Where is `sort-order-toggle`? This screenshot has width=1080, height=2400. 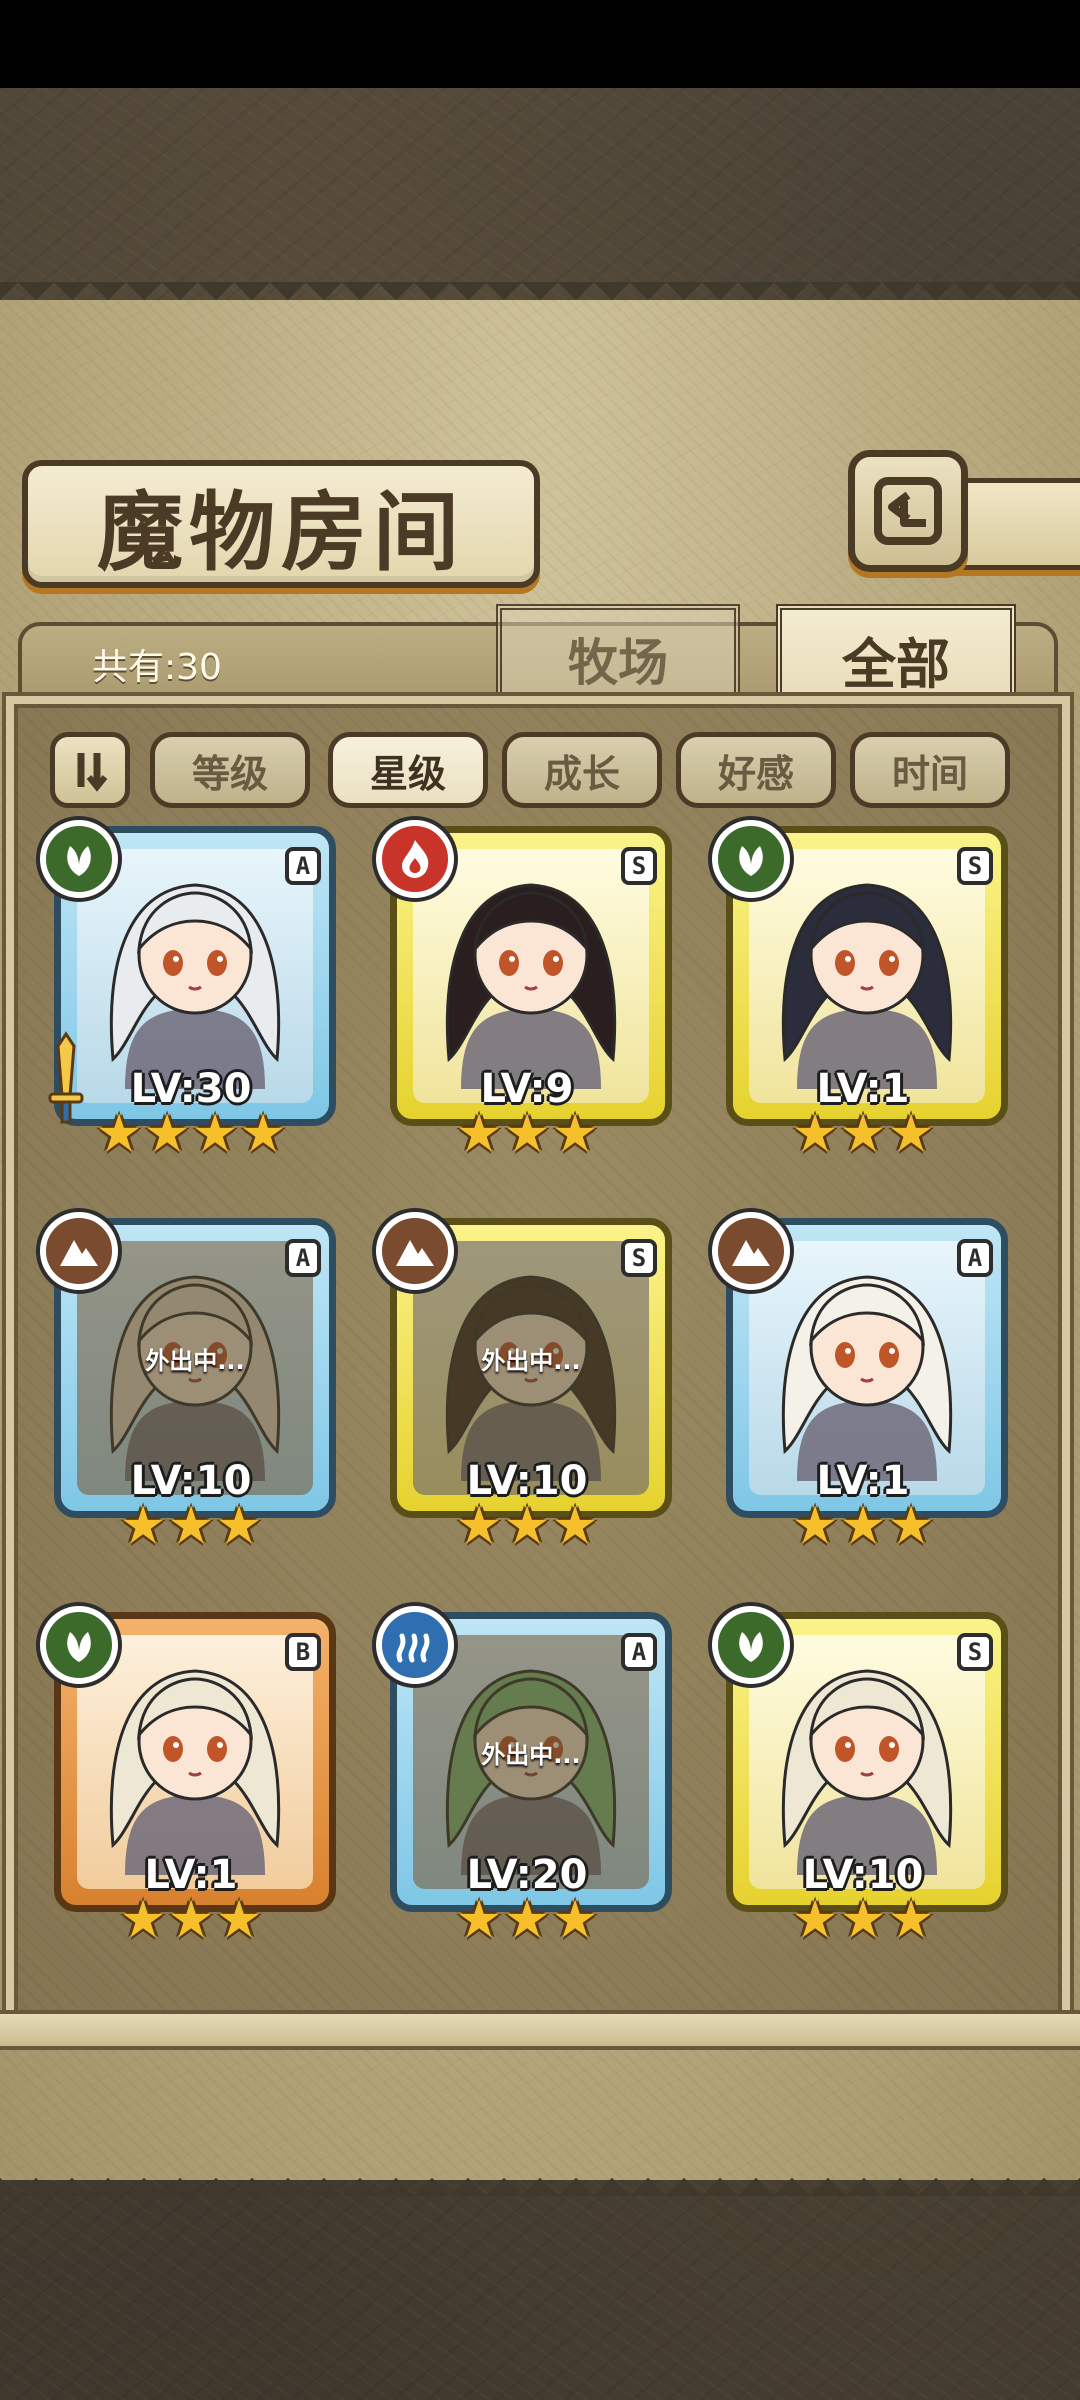
sort-order-toggle is located at coordinates (90, 770).